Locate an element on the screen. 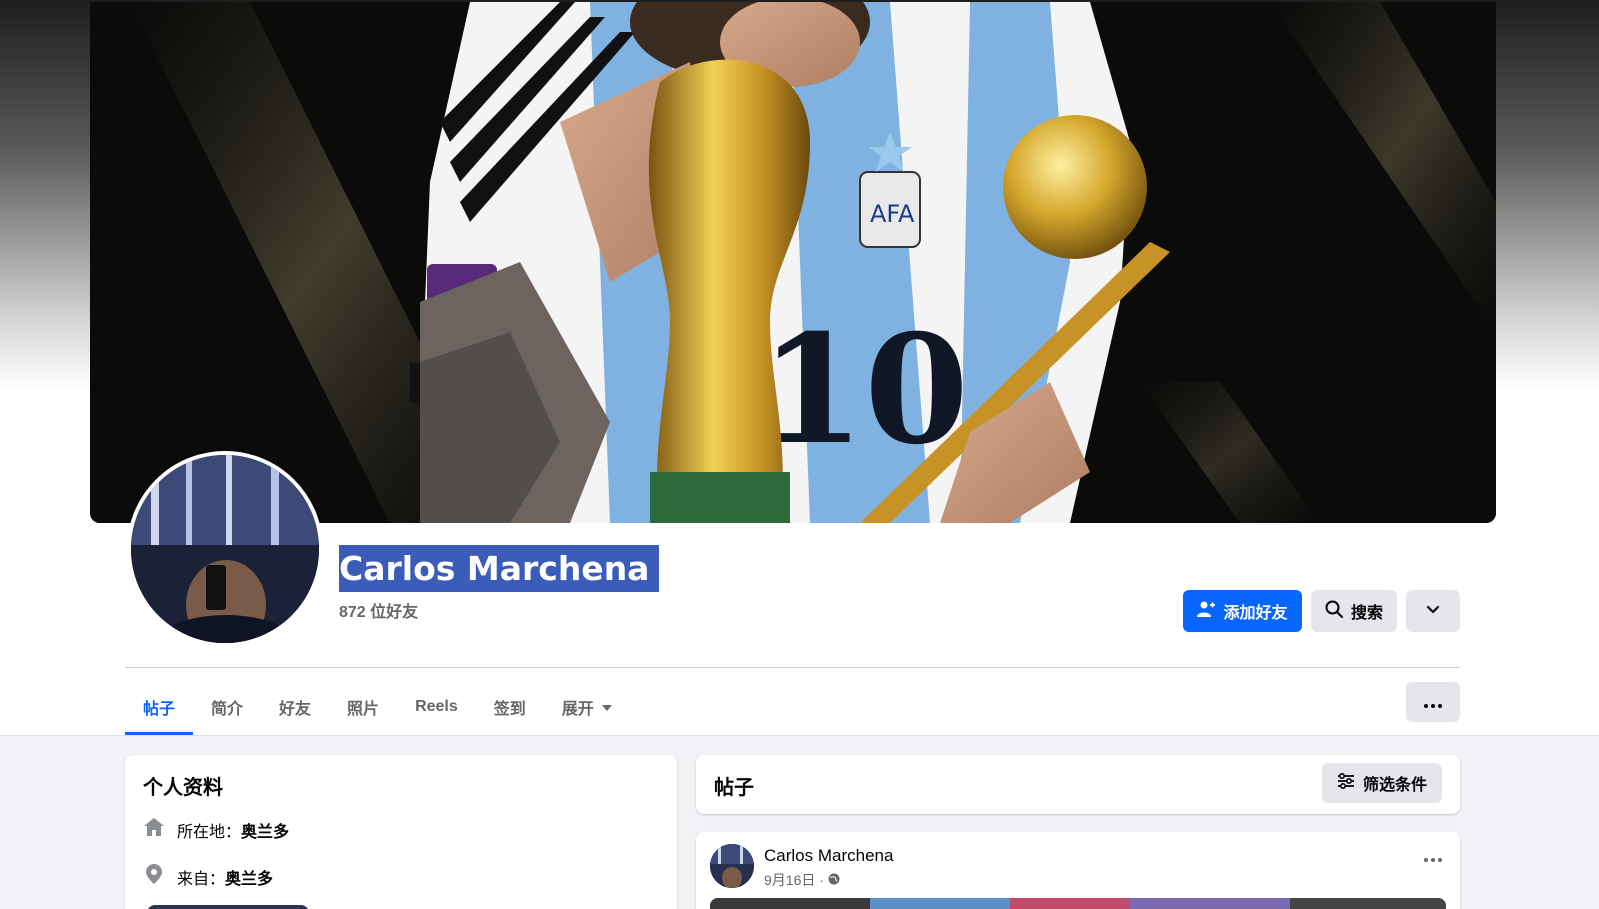 The height and width of the screenshot is (909, 1599). posts-title: 帖子 is located at coordinates (734, 788).